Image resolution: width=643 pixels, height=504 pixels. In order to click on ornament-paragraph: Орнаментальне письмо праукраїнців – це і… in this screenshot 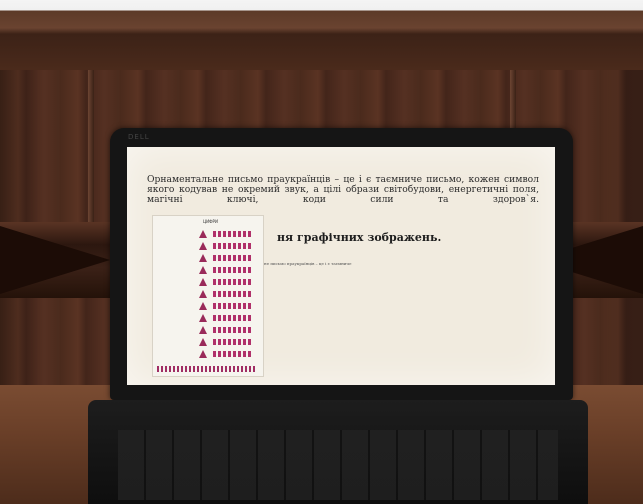, I will do `click(343, 190)`.